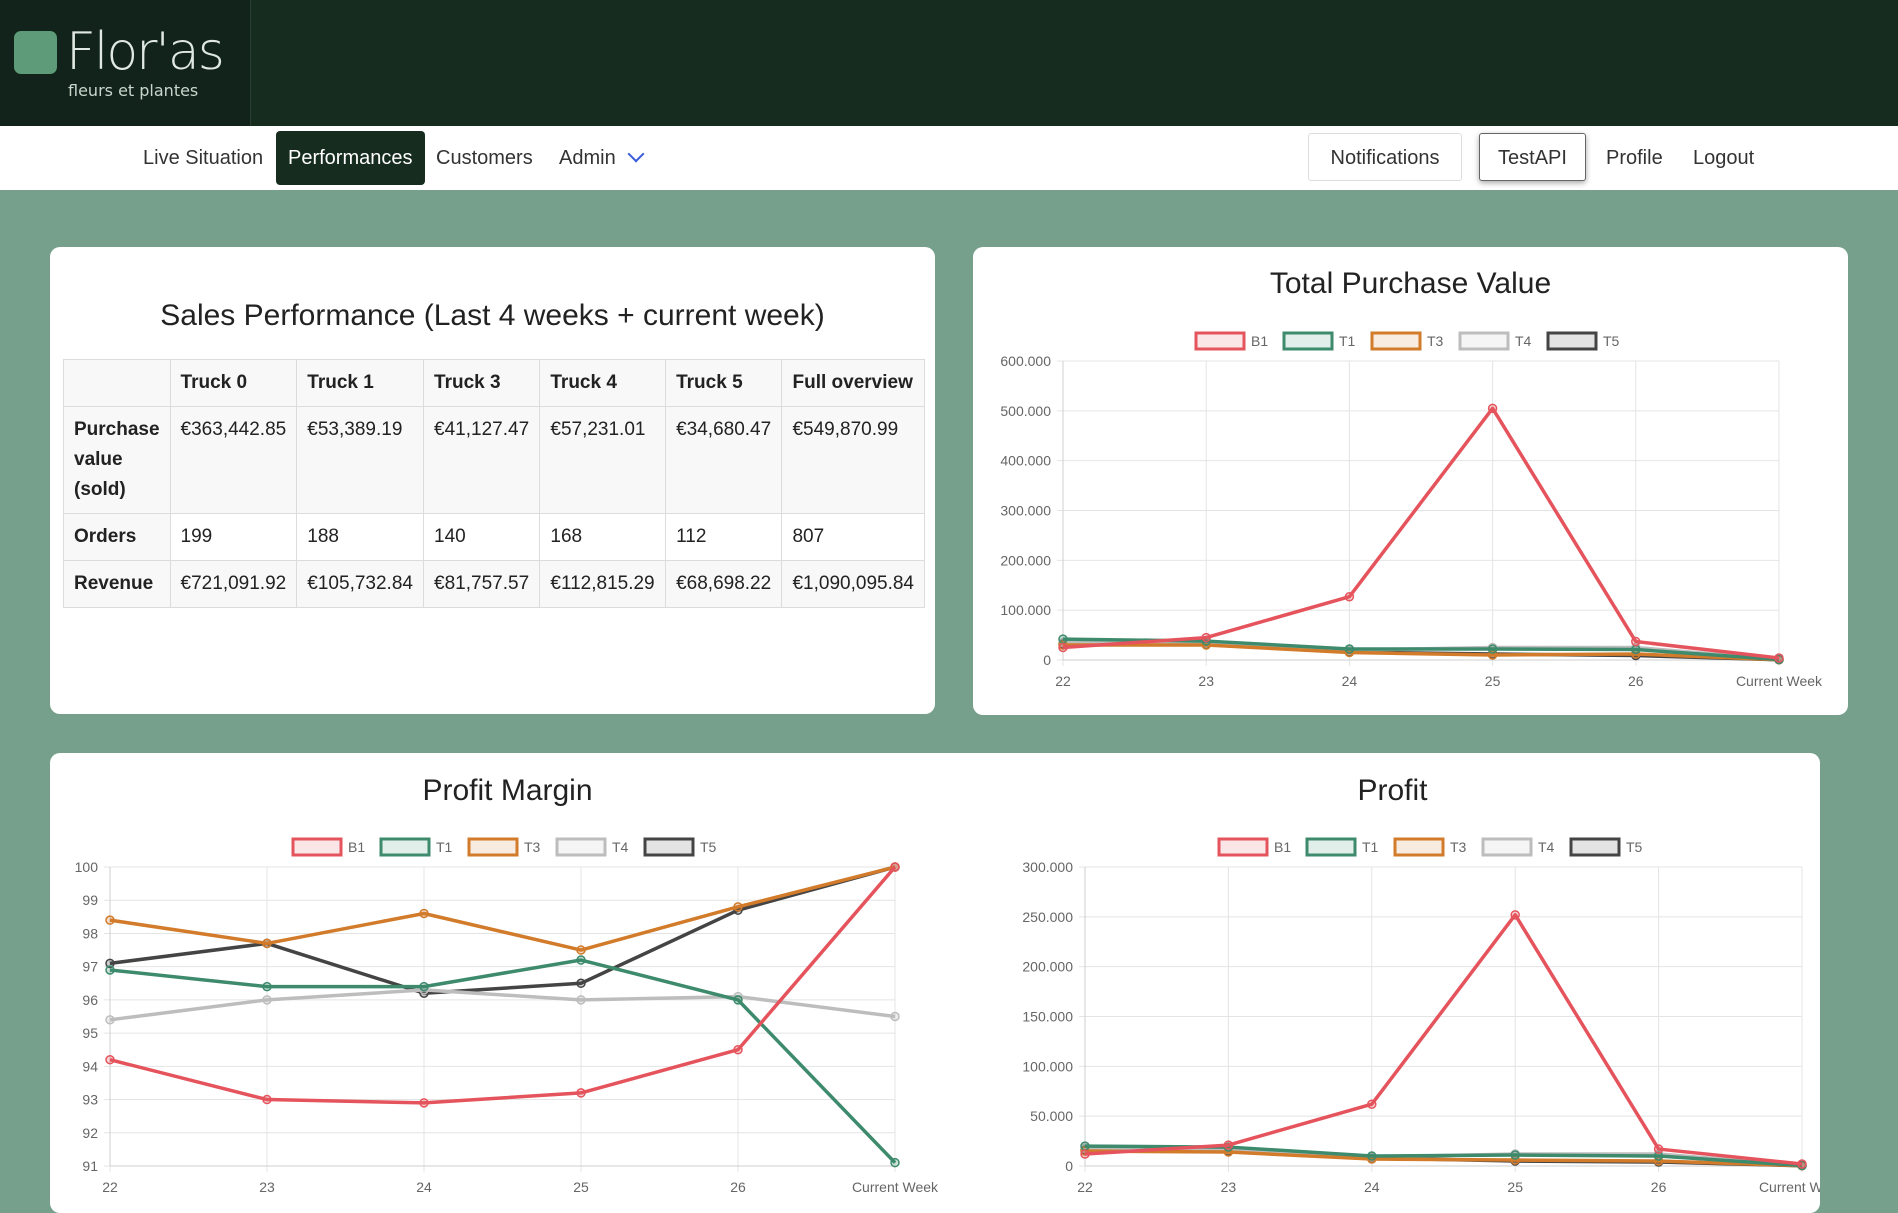 The image size is (1898, 1213). I want to click on x-tick-label: 24, so click(424, 1187).